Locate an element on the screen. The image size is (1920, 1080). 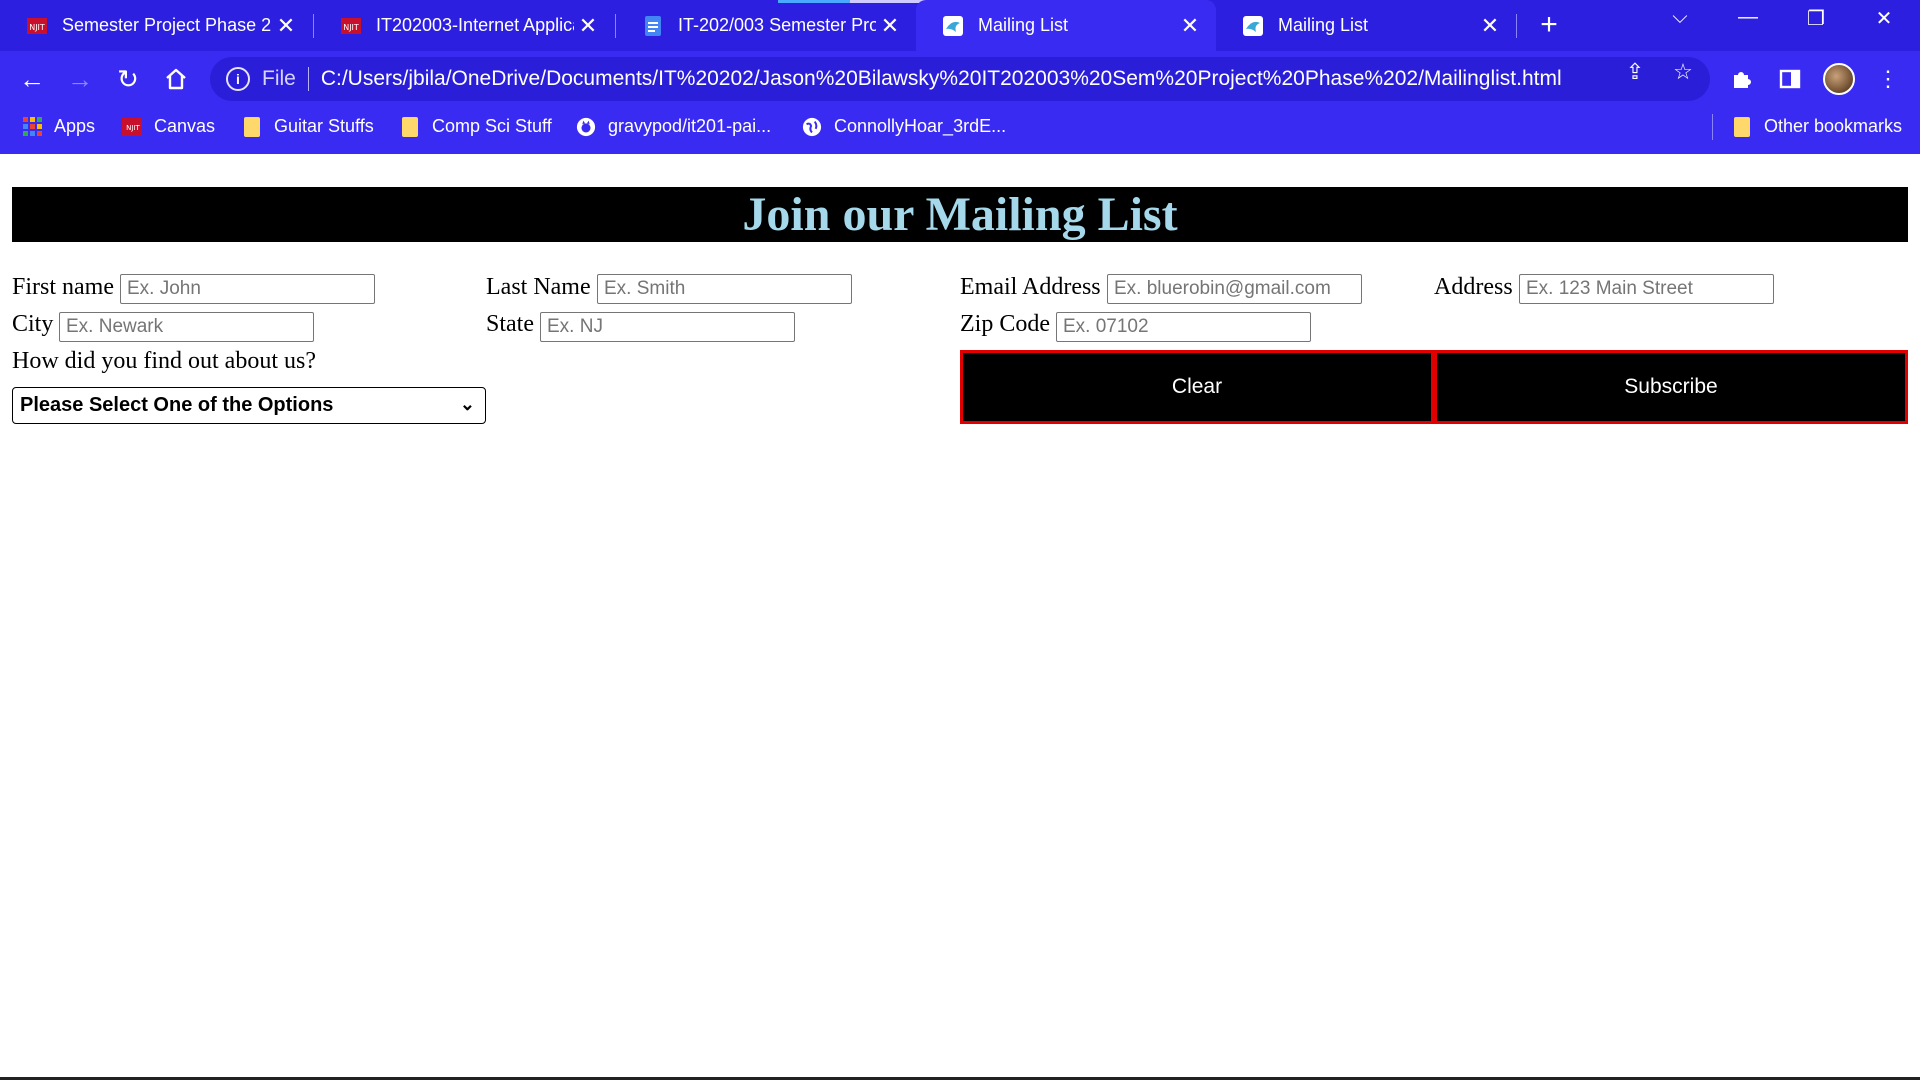
city-label: City is located at coordinates (33, 324).